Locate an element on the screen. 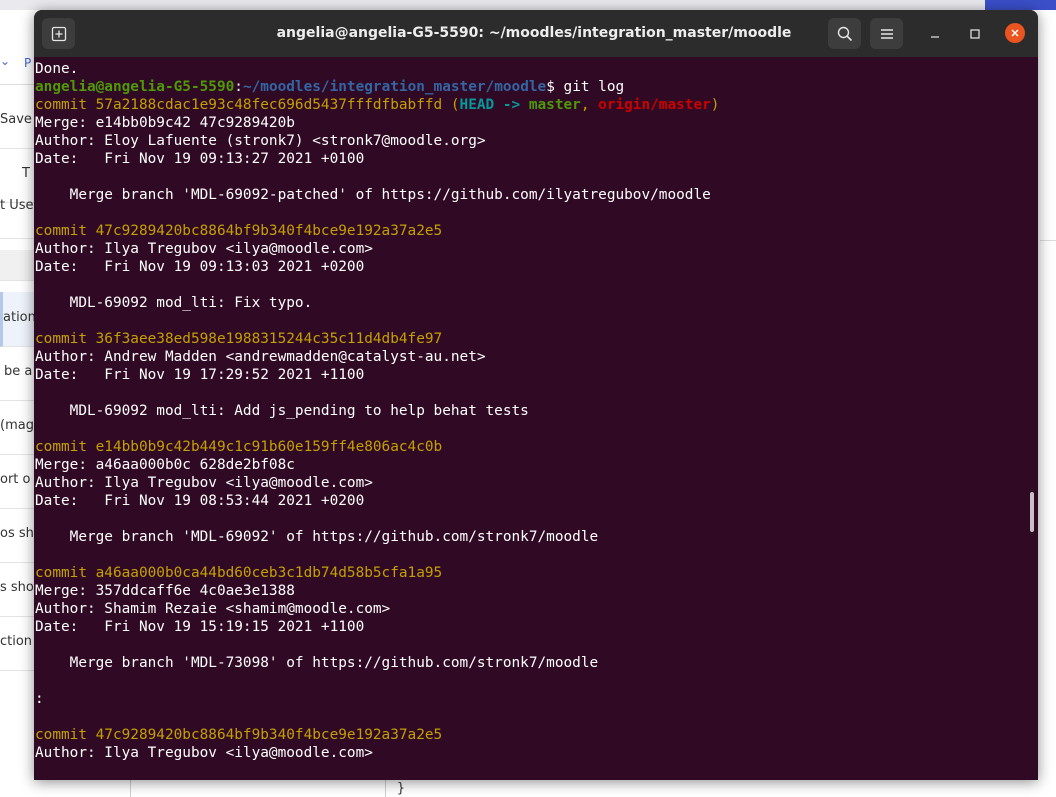  new-tab-icon is located at coordinates (58, 33).